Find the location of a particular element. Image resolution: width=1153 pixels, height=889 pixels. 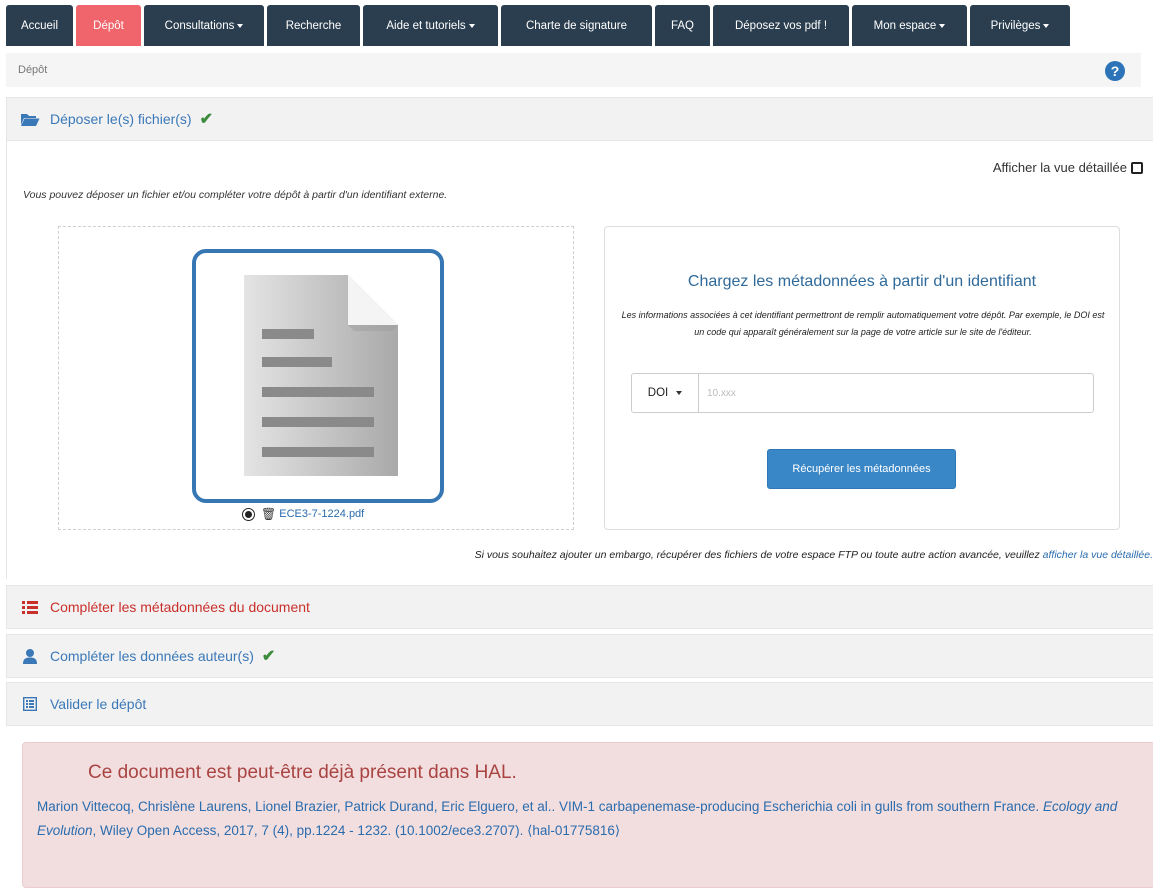

file-name-link: ECE3-7-1224.pdf is located at coordinates (321, 514).